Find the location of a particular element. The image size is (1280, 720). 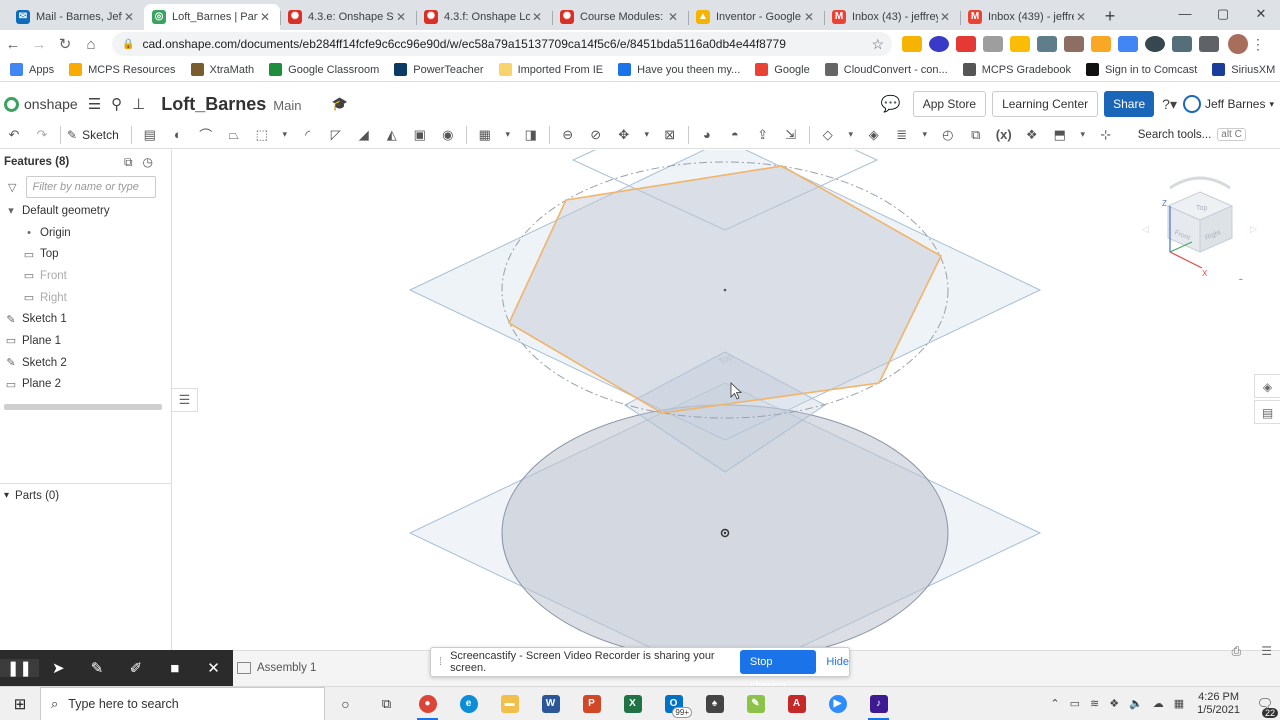

bookmark-star-icon: ☆ is located at coordinates (877, 44).